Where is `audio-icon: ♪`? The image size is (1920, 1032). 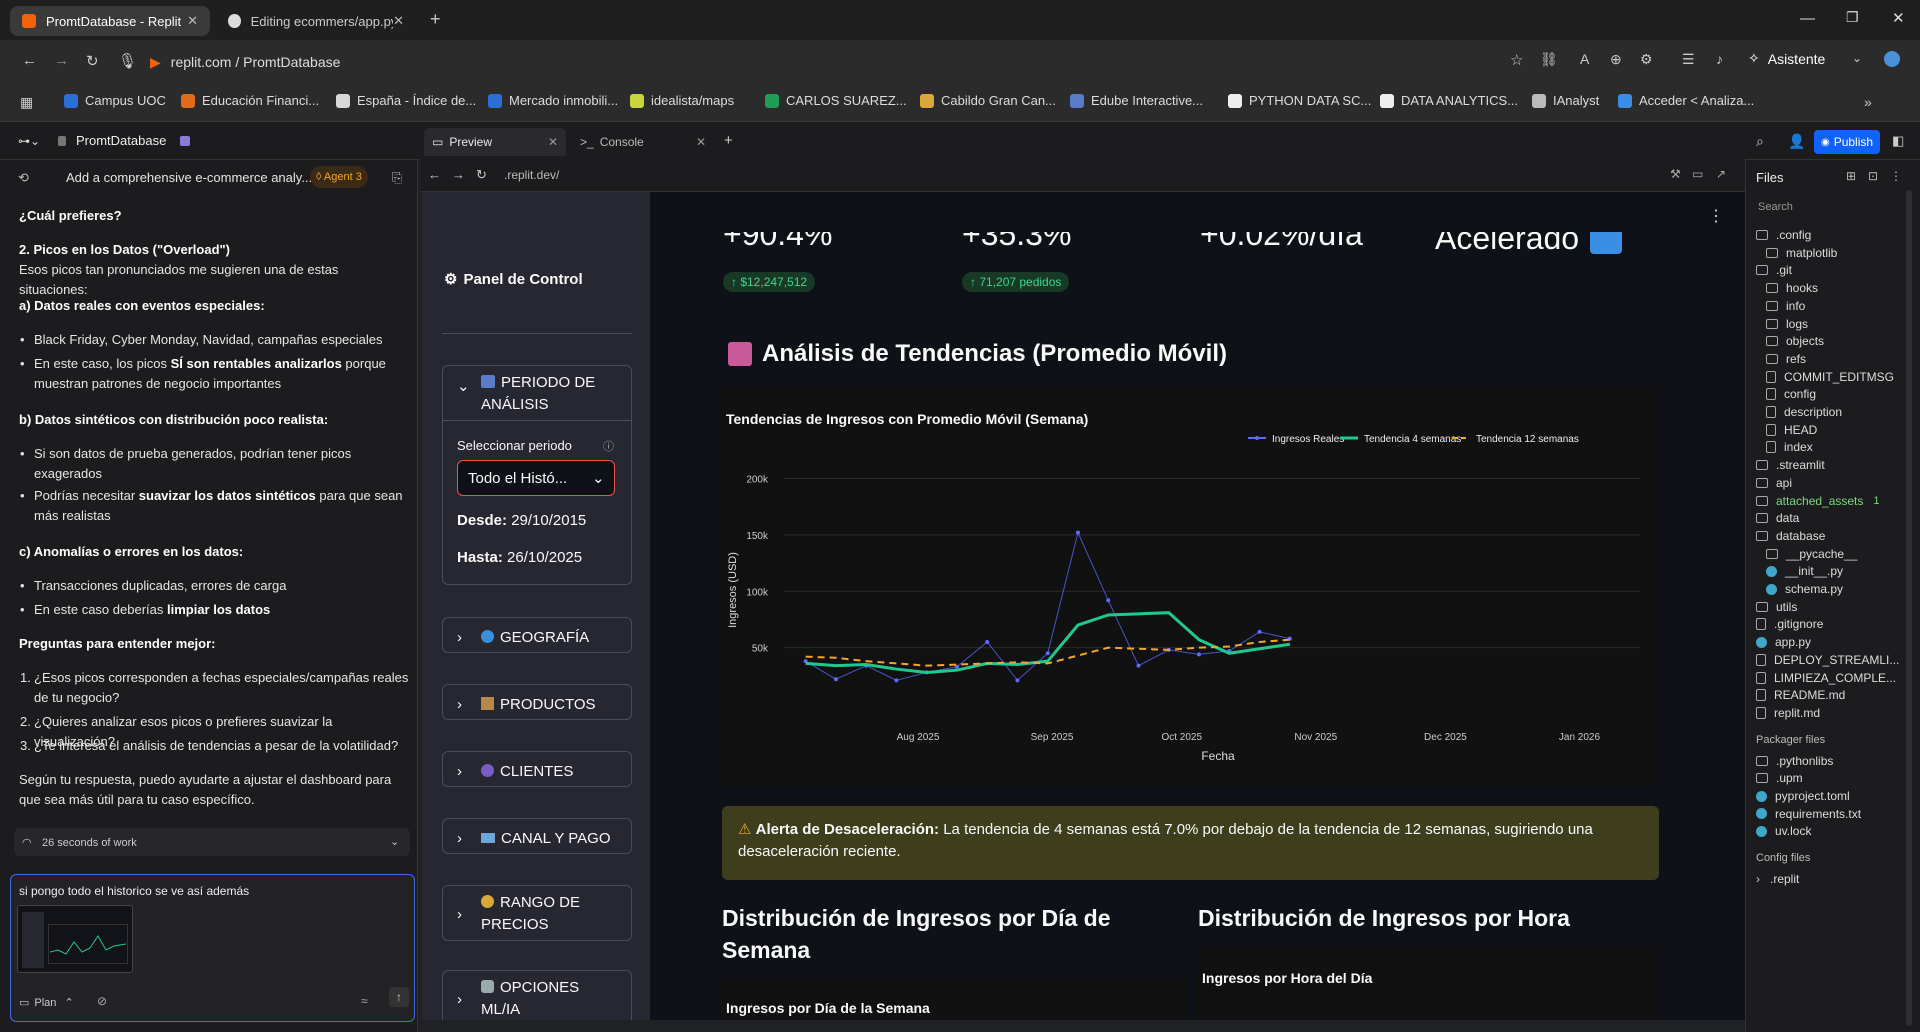
audio-icon: ♪ is located at coordinates (1719, 59).